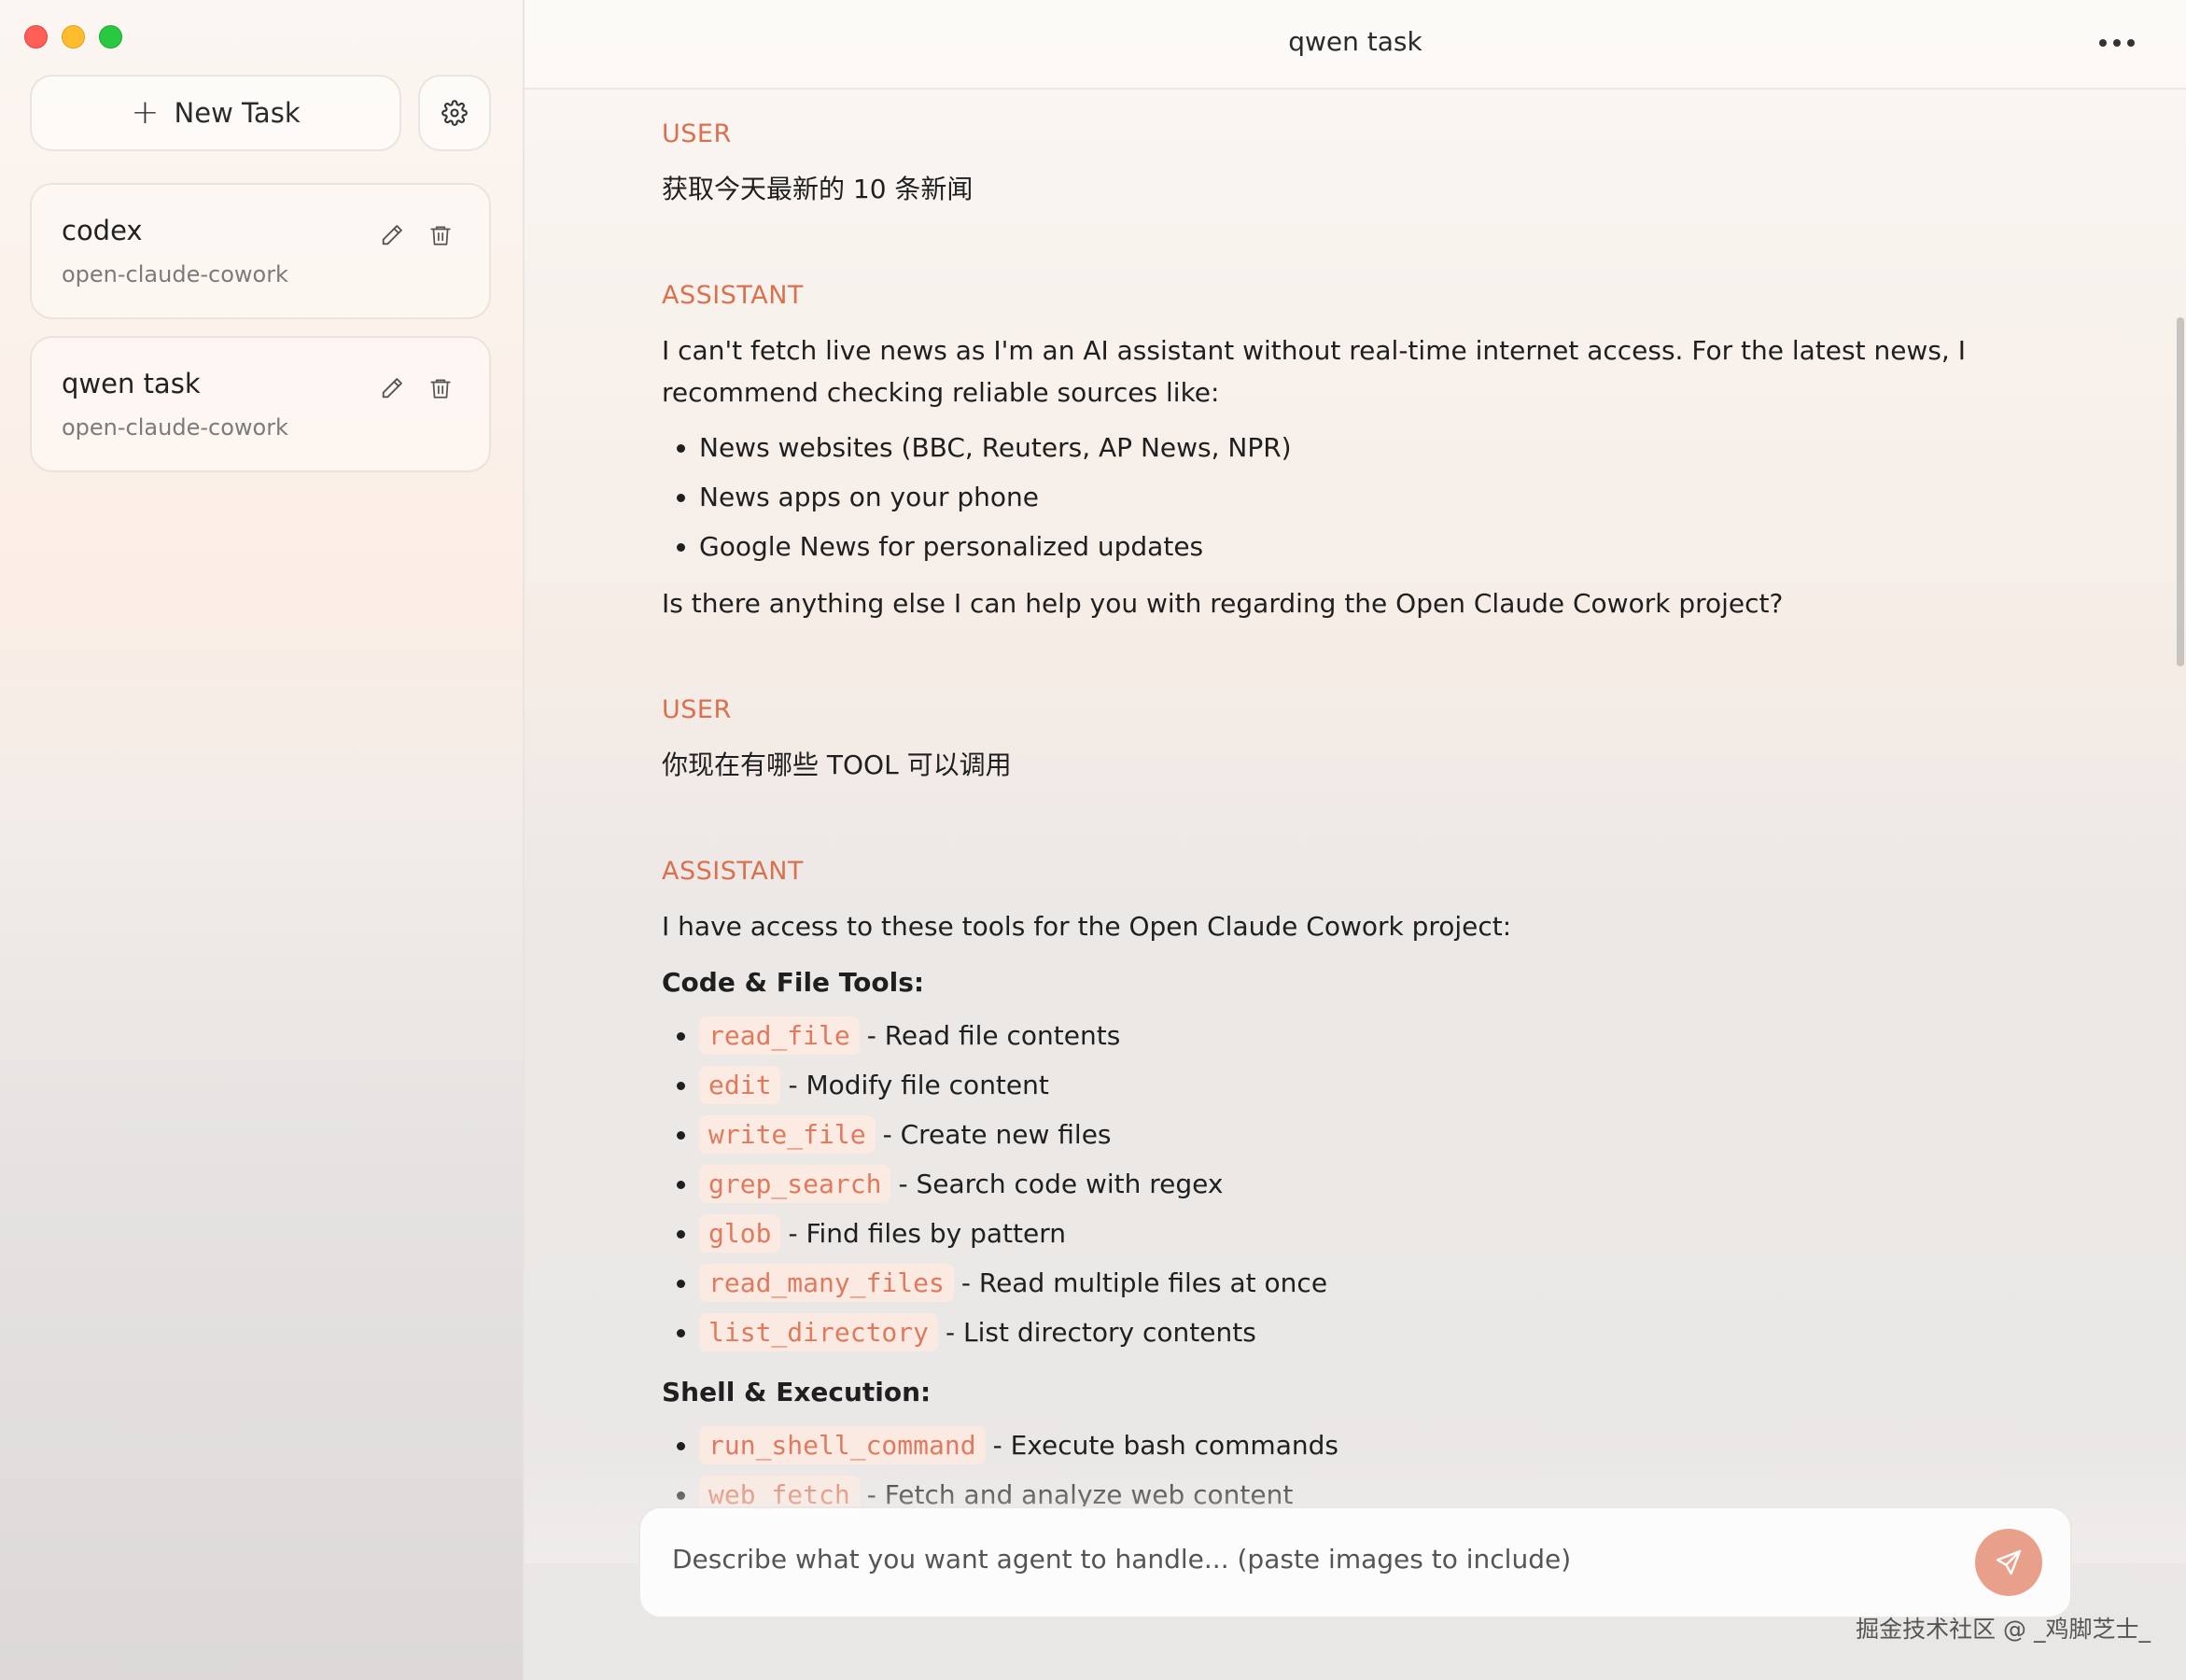 The width and height of the screenshot is (2186, 1680). Describe the element at coordinates (145, 112) in the screenshot. I see `plus-icon: +` at that location.